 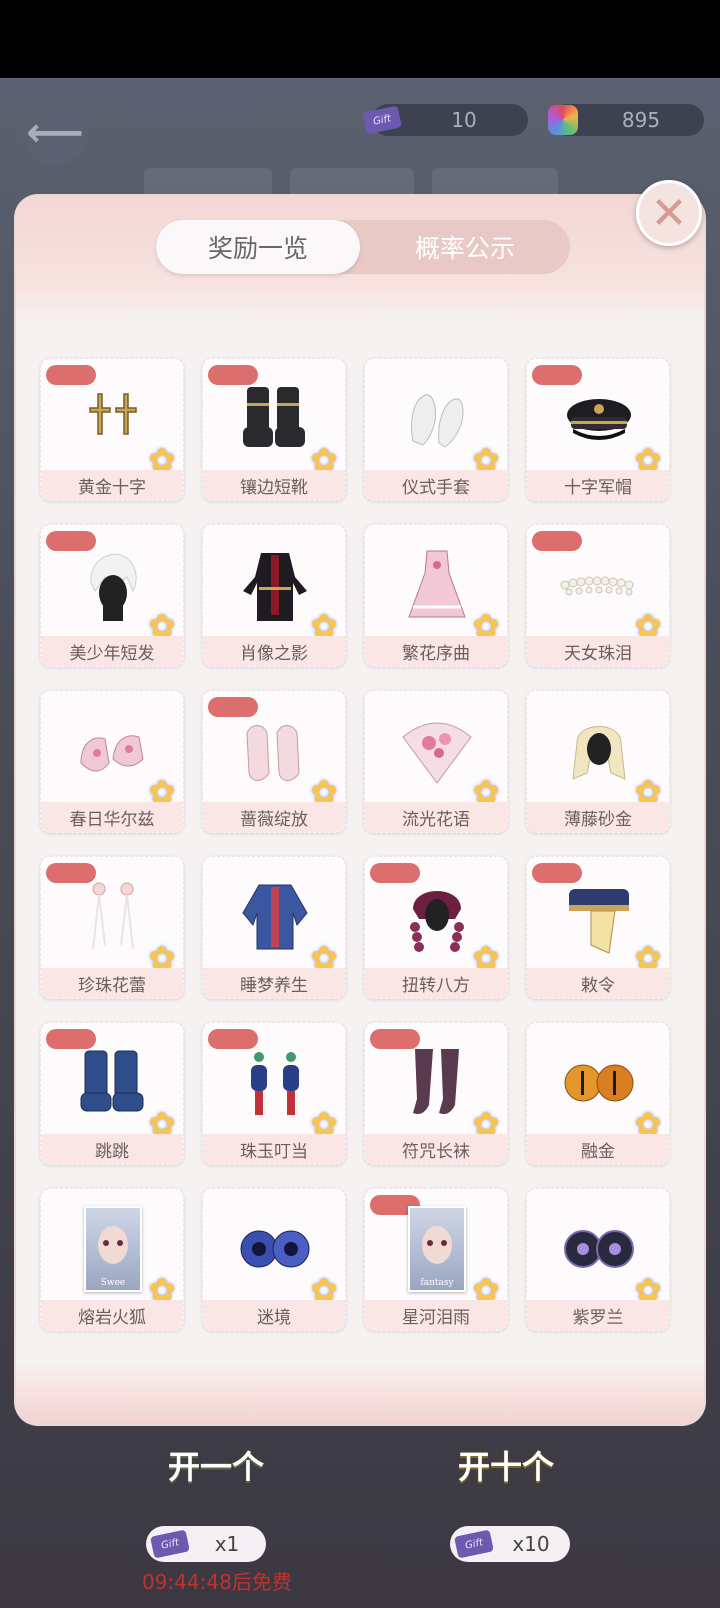 What do you see at coordinates (599, 751) in the screenshot?
I see `blonde-hair-icon` at bounding box center [599, 751].